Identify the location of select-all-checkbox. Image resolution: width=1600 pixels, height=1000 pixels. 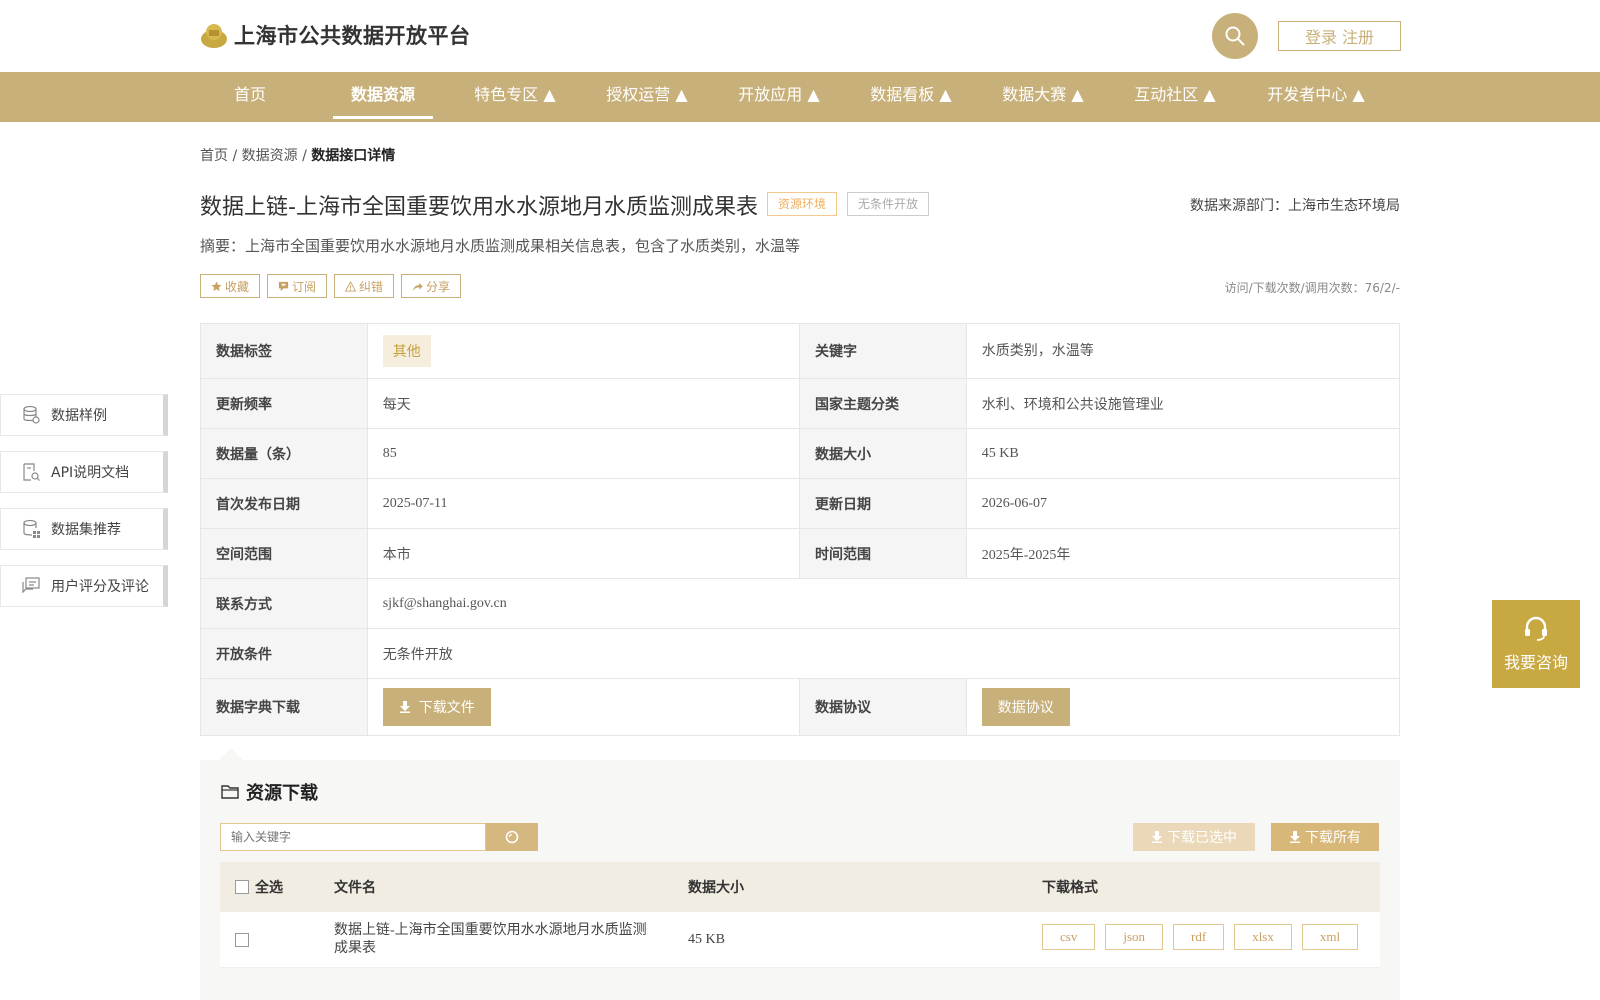
(242, 887).